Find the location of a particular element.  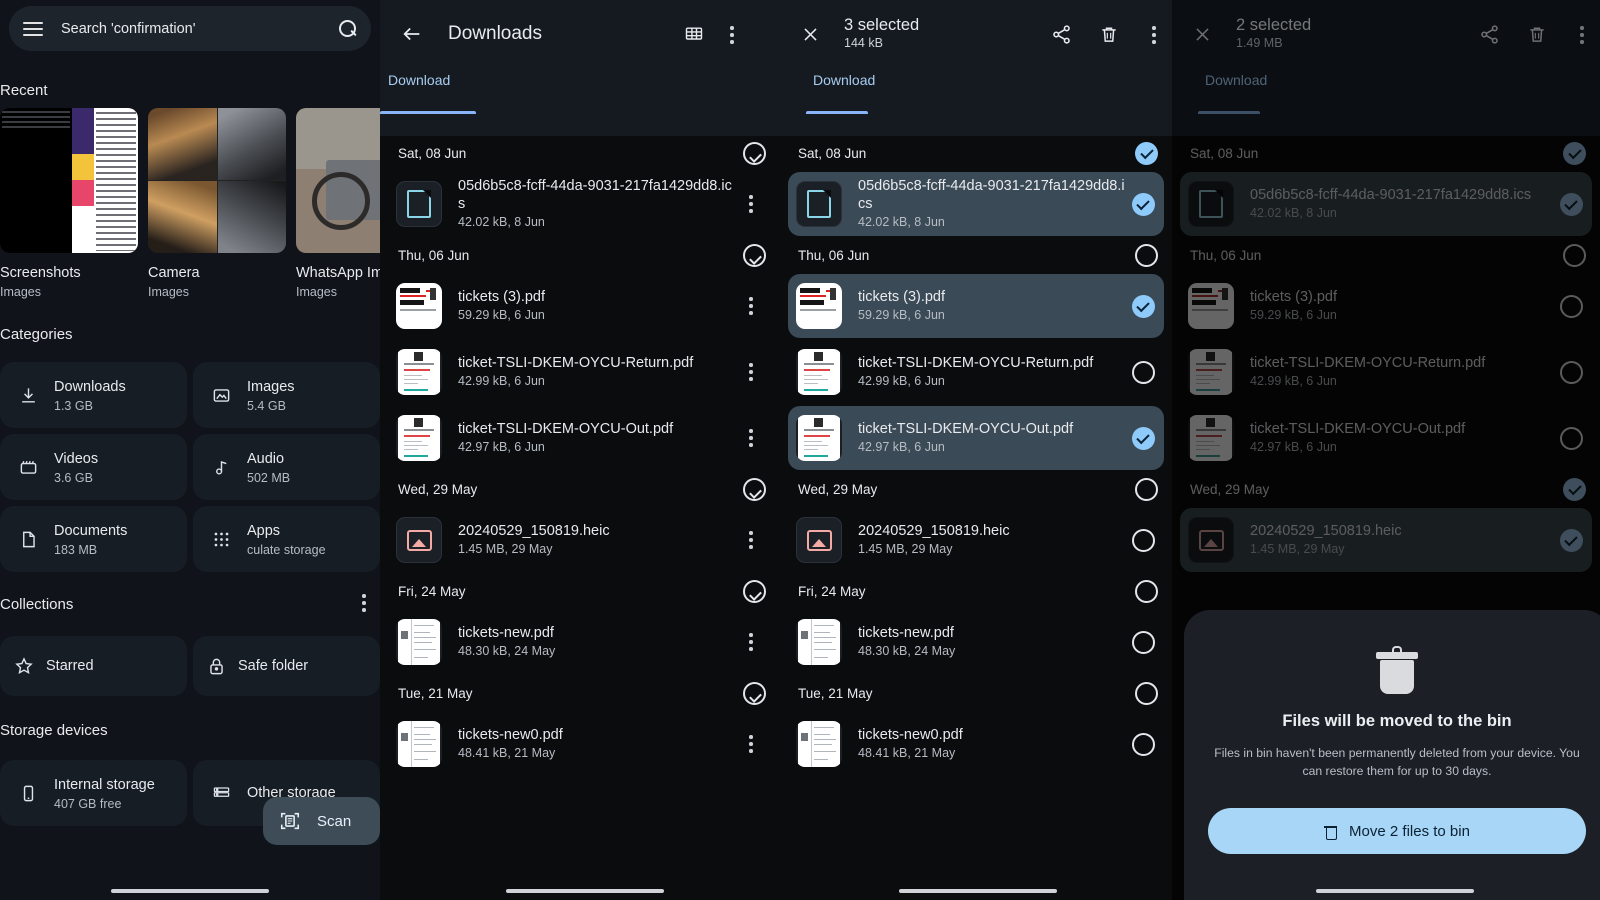

browse-overflow-kebab-icon is located at coordinates (732, 35).